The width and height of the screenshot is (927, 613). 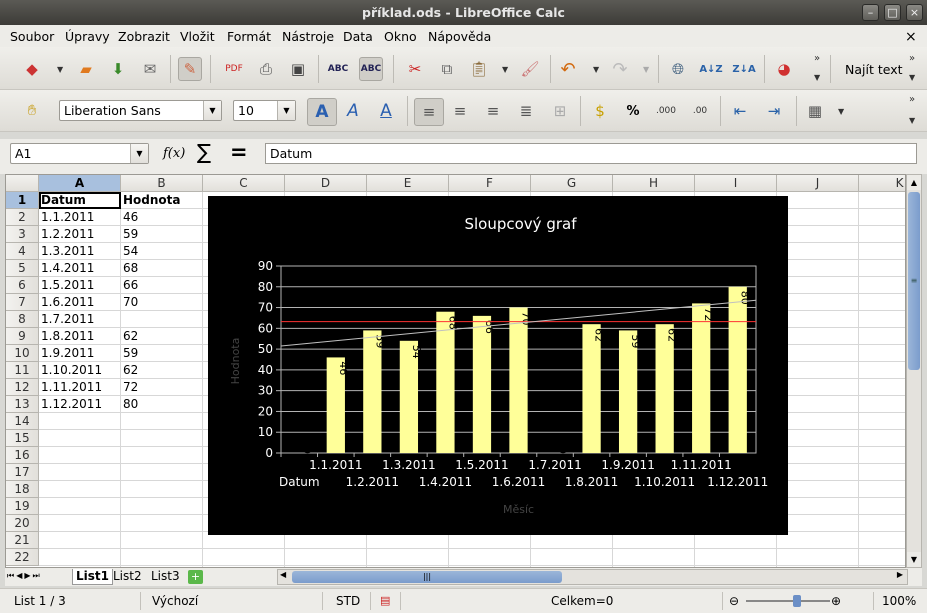 What do you see at coordinates (22, 302) in the screenshot?
I see `row-header-7: 7` at bounding box center [22, 302].